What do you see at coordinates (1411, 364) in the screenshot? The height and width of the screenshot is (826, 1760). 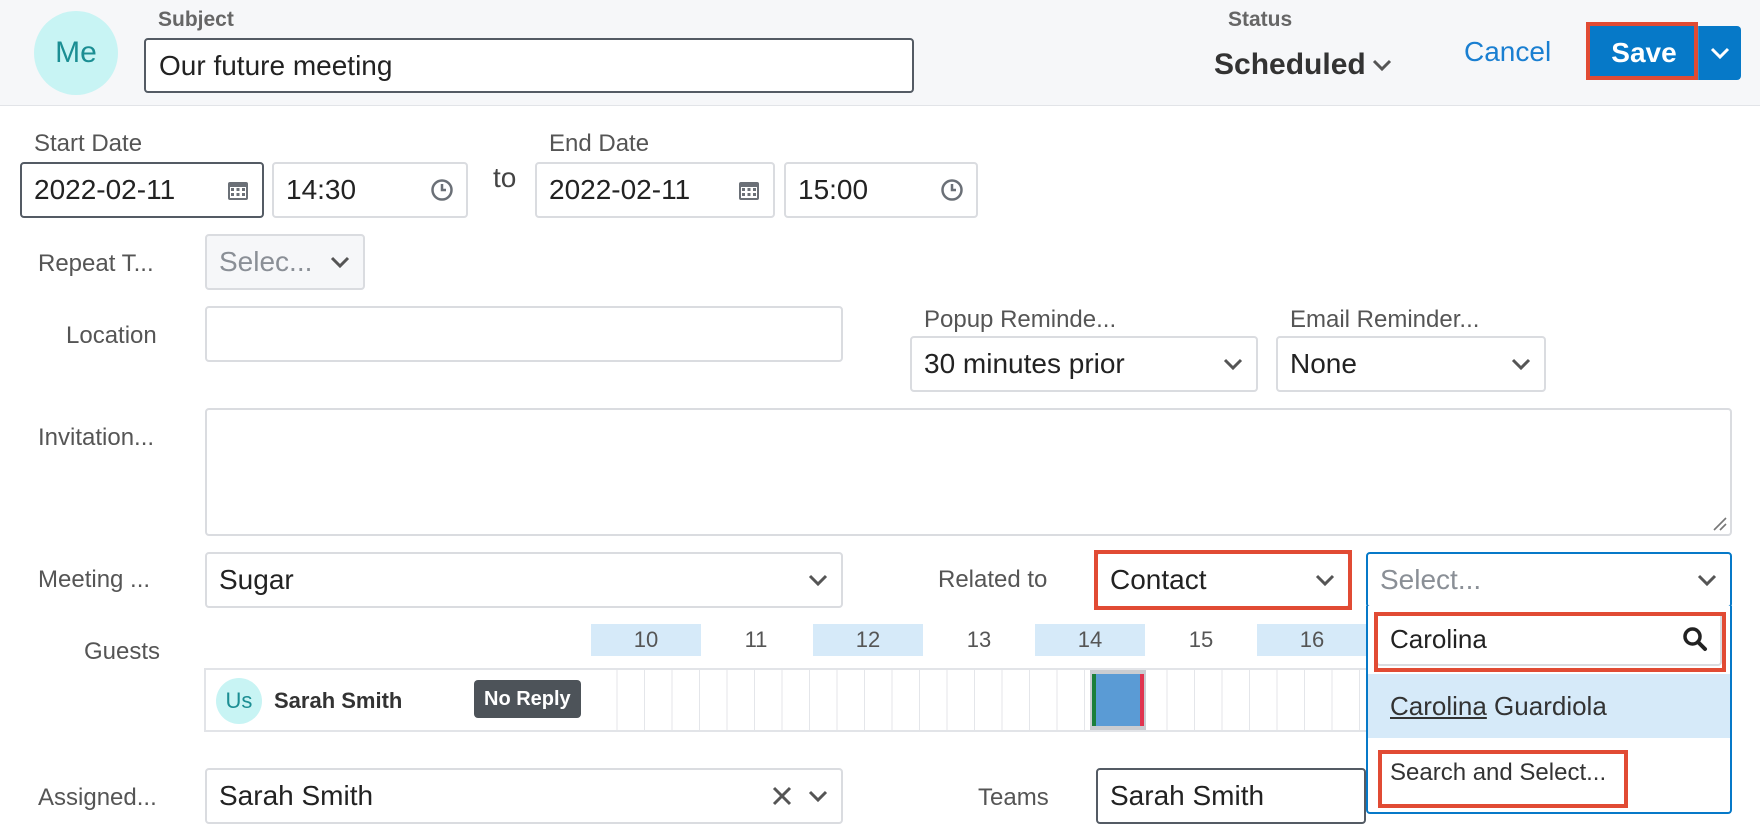 I see `email-reminder-select: None` at bounding box center [1411, 364].